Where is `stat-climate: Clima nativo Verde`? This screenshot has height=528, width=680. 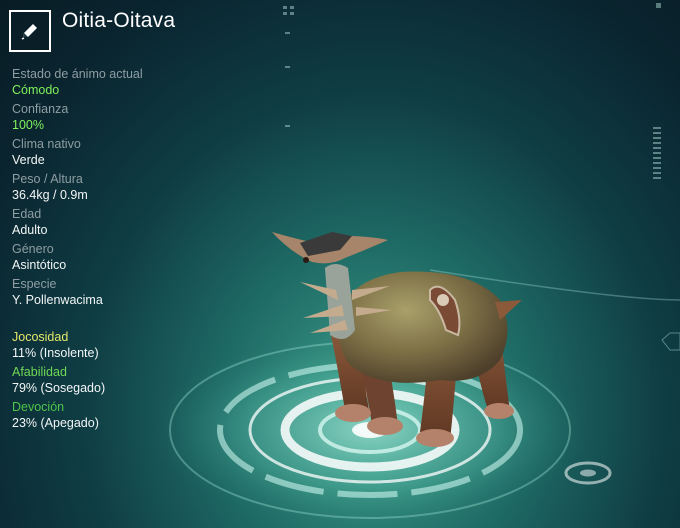
stat-climate: Clima nativo Verde is located at coordinates (127, 152).